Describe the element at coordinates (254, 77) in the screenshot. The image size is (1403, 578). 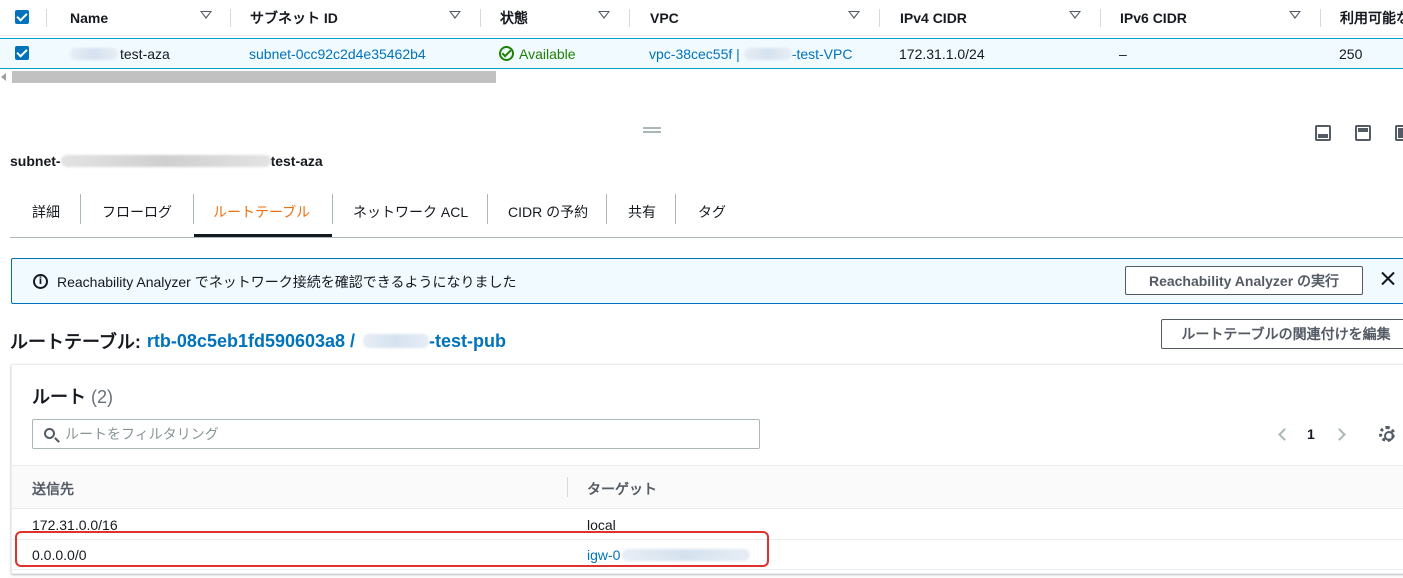
I see `scrollbar-thumb` at that location.